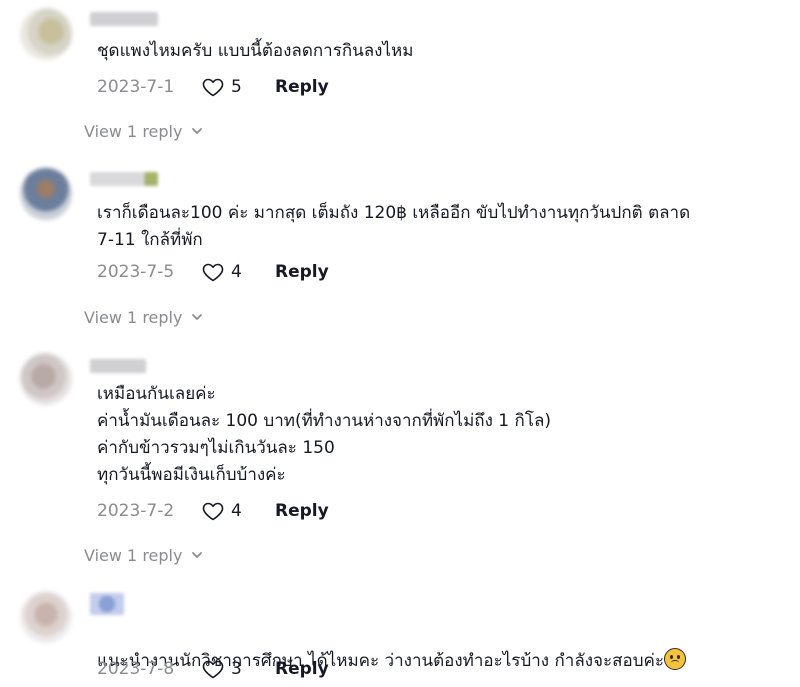 The height and width of the screenshot is (687, 800). I want to click on comment-date: 2023-7-1, so click(136, 87).